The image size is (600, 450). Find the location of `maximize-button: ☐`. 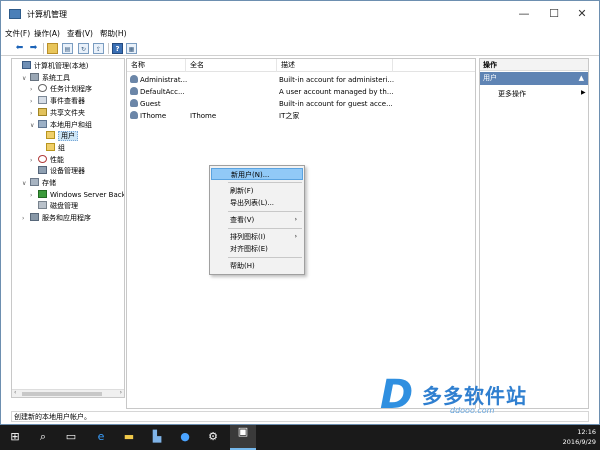

maximize-button: ☐ is located at coordinates (554, 14).